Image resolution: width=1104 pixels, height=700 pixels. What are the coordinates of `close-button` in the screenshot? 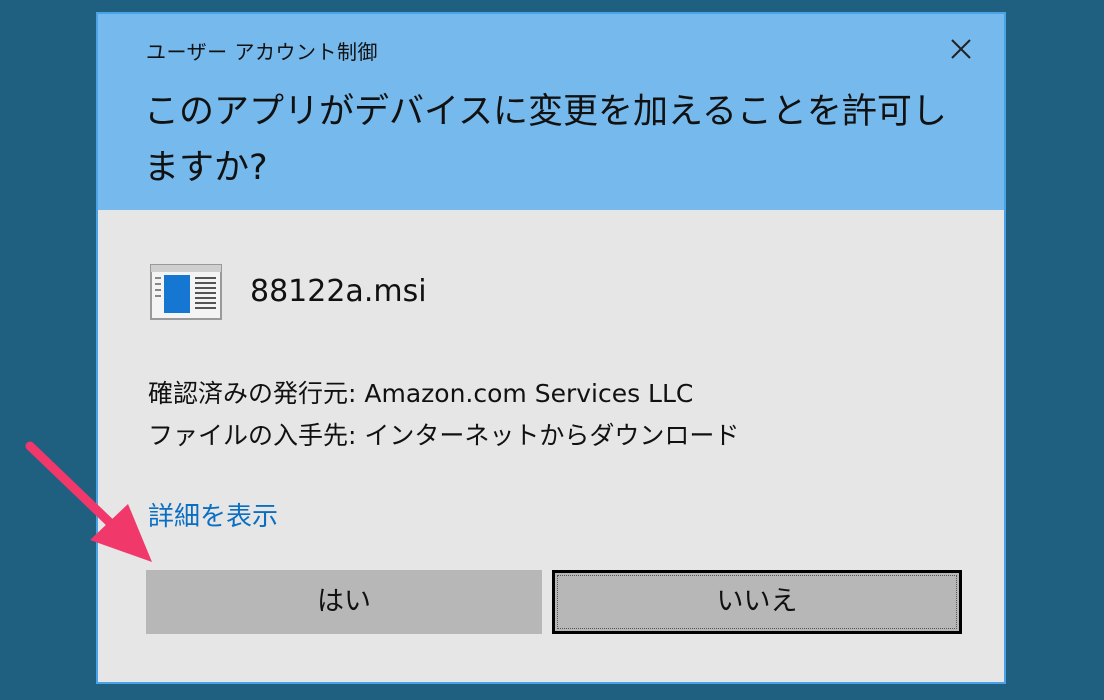 It's located at (960, 48).